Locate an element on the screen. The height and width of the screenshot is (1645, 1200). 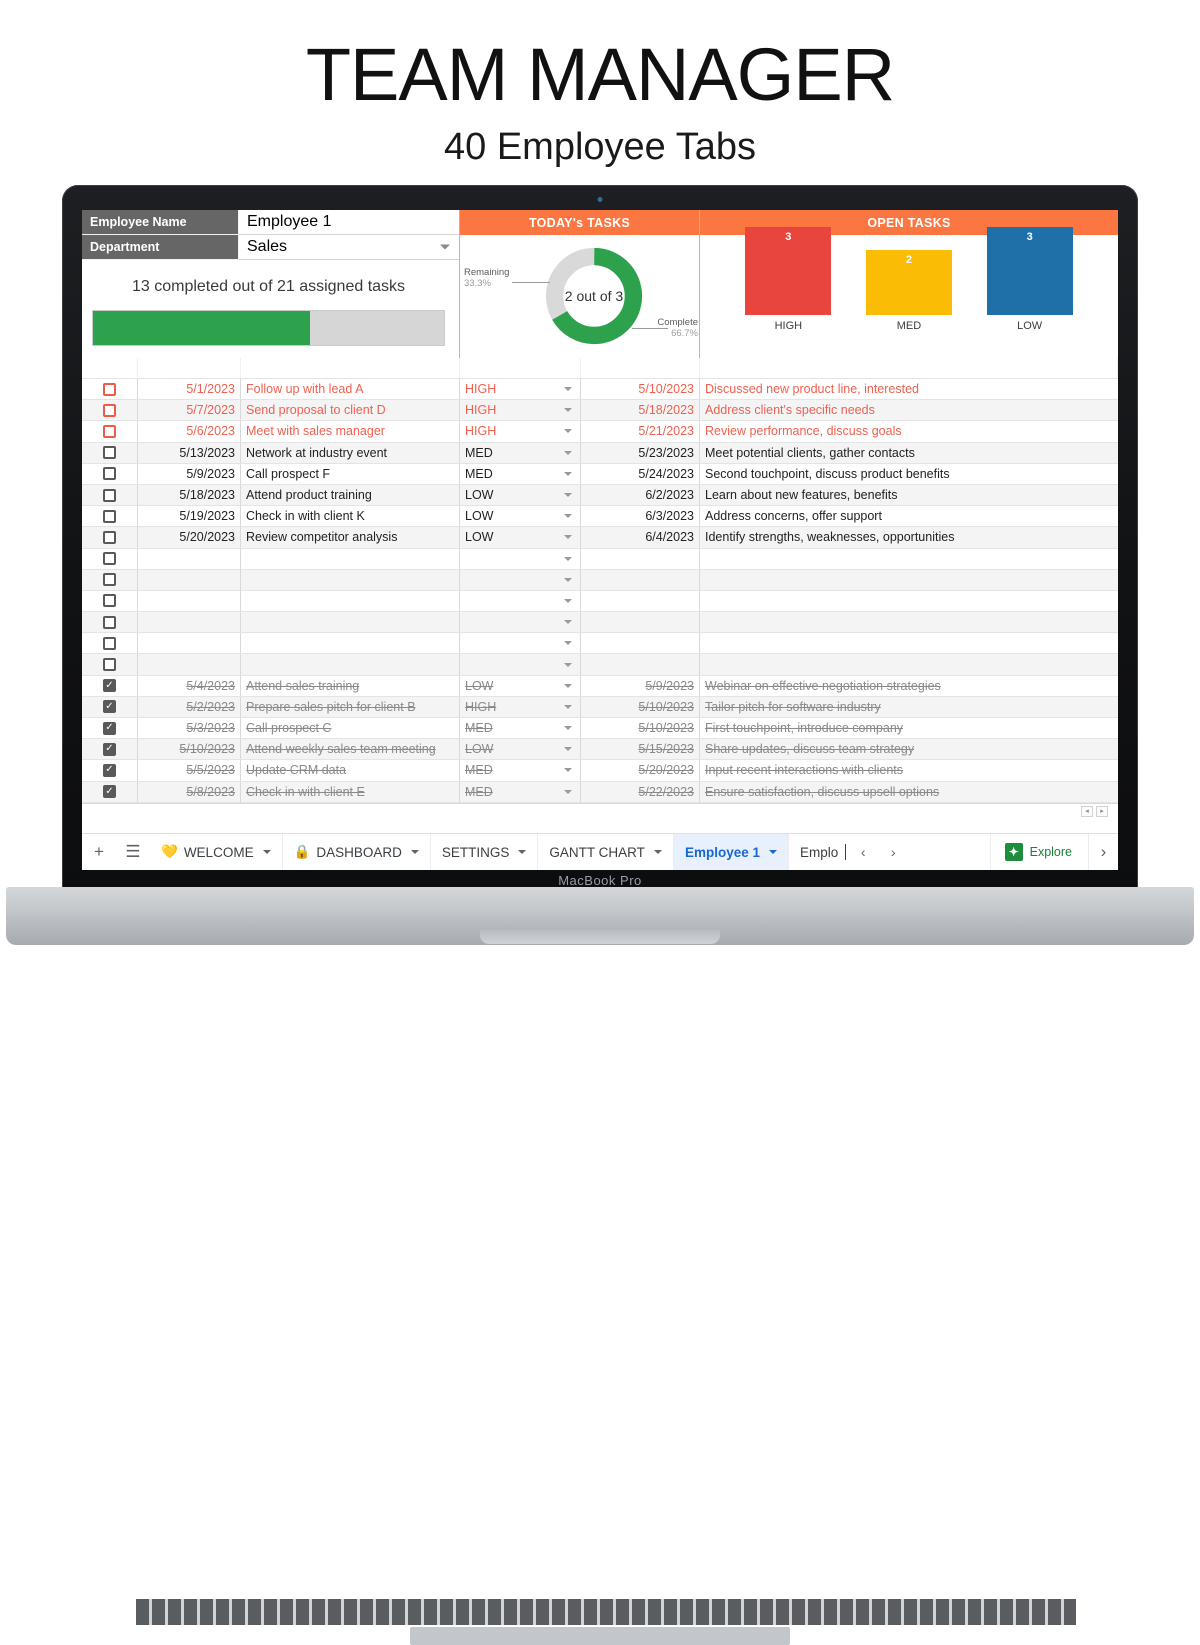
task-cell: Attend sales training is located at coordinates (350, 685).